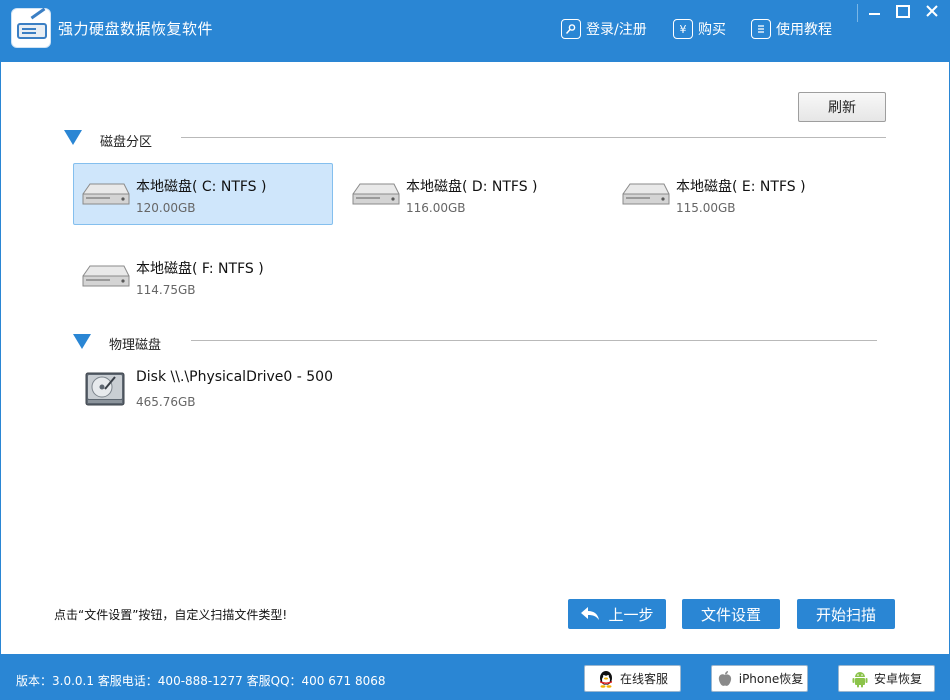 The height and width of the screenshot is (700, 950). Describe the element at coordinates (643, 679) in the screenshot. I see `online-service-label: 在线客服` at that location.